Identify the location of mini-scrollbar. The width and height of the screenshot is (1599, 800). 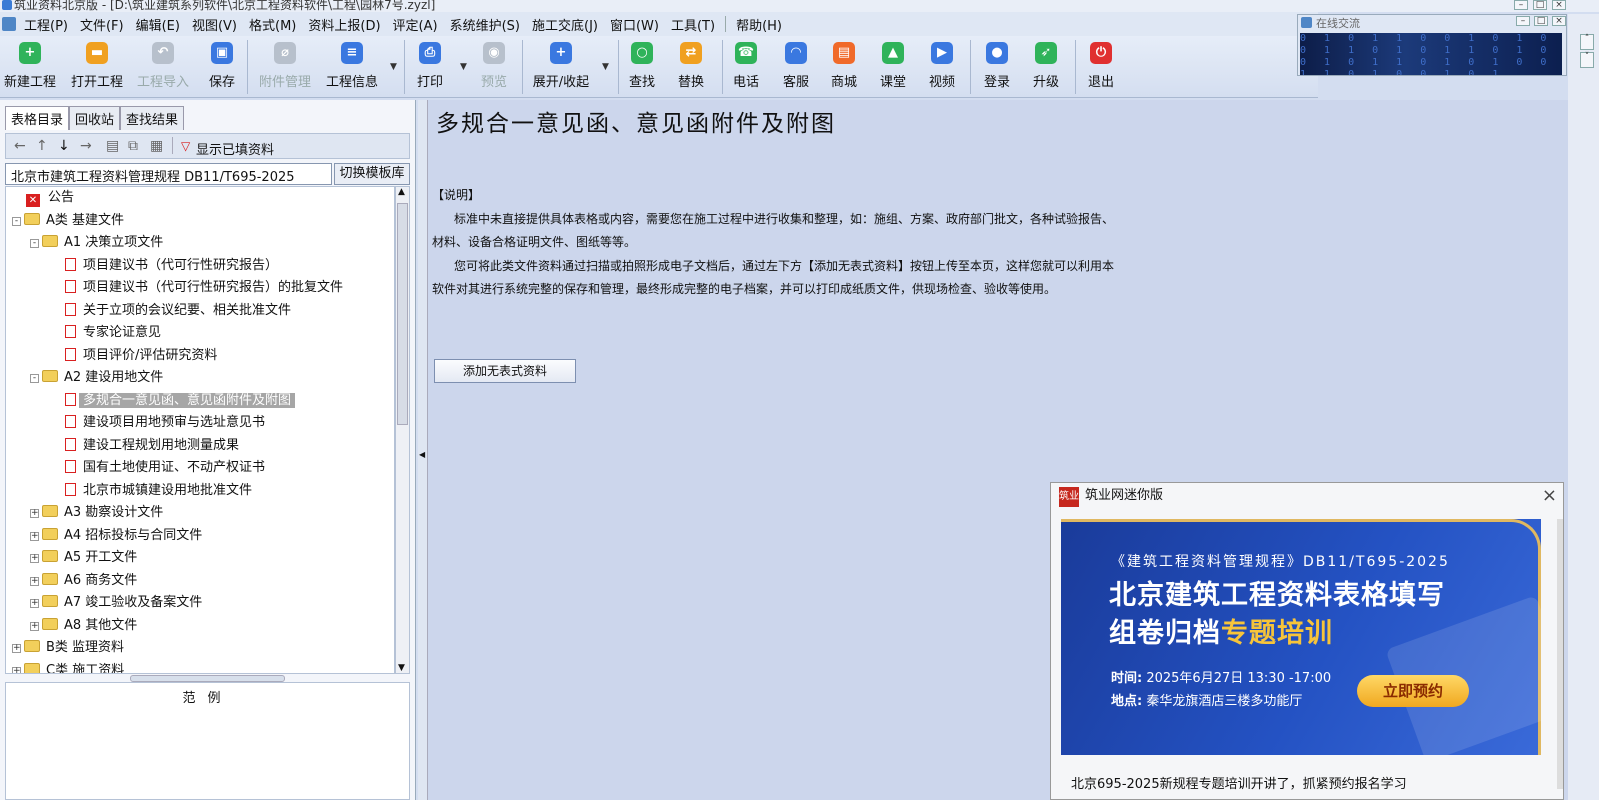
(1560, 654).